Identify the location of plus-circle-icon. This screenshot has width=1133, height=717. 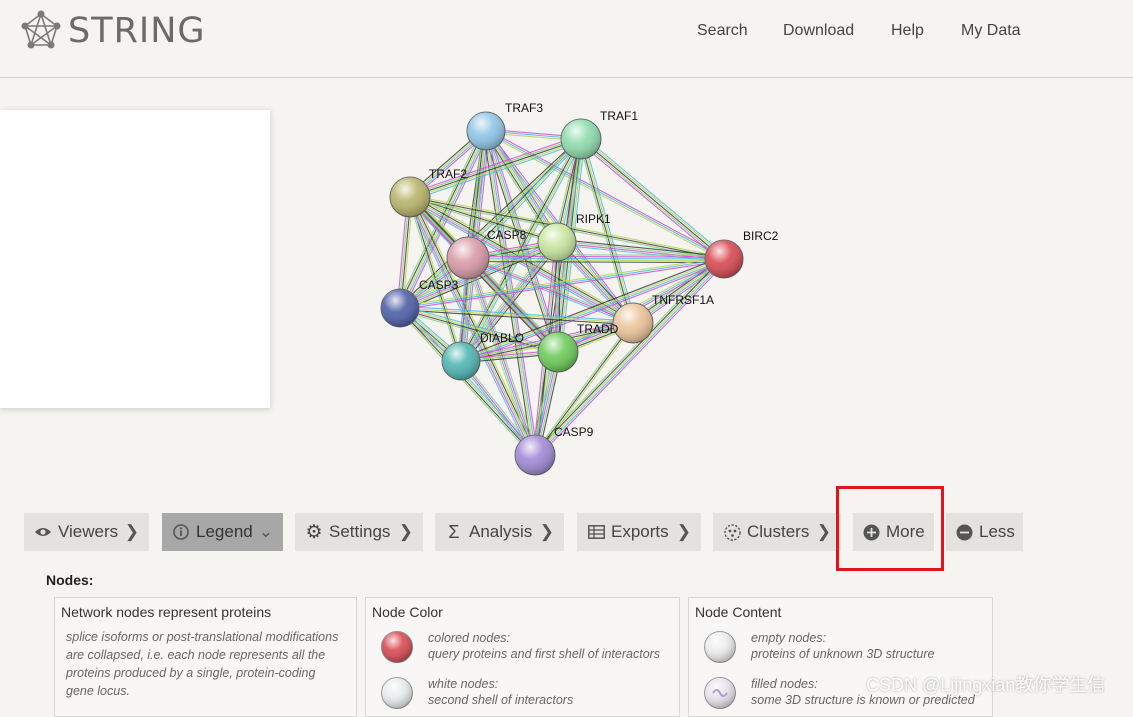
(871, 532).